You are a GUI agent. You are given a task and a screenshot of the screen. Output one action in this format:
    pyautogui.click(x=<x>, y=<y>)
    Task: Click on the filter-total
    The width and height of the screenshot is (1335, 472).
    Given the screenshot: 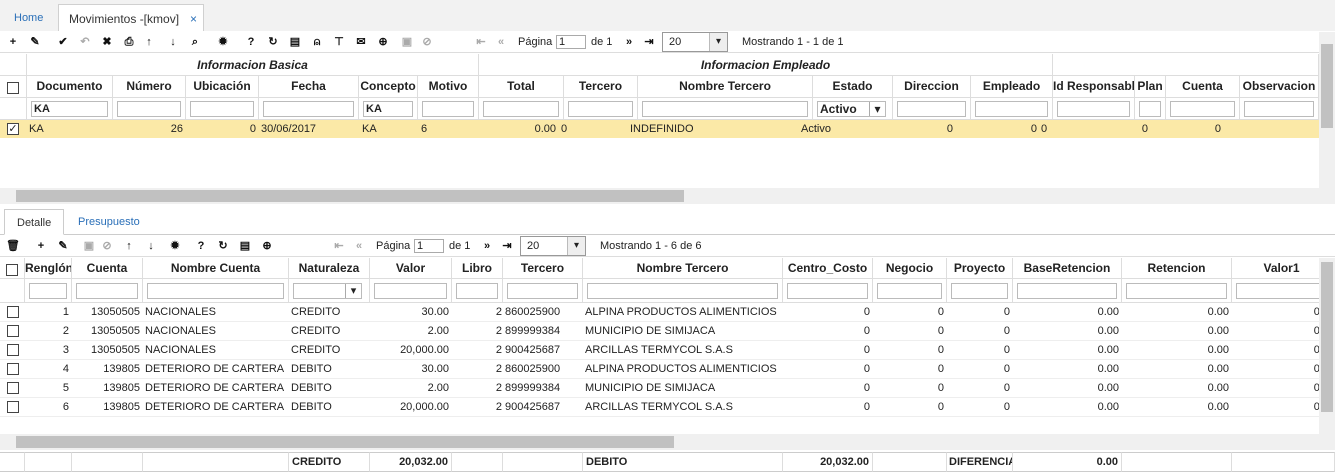 What is the action you would take?
    pyautogui.click(x=521, y=109)
    